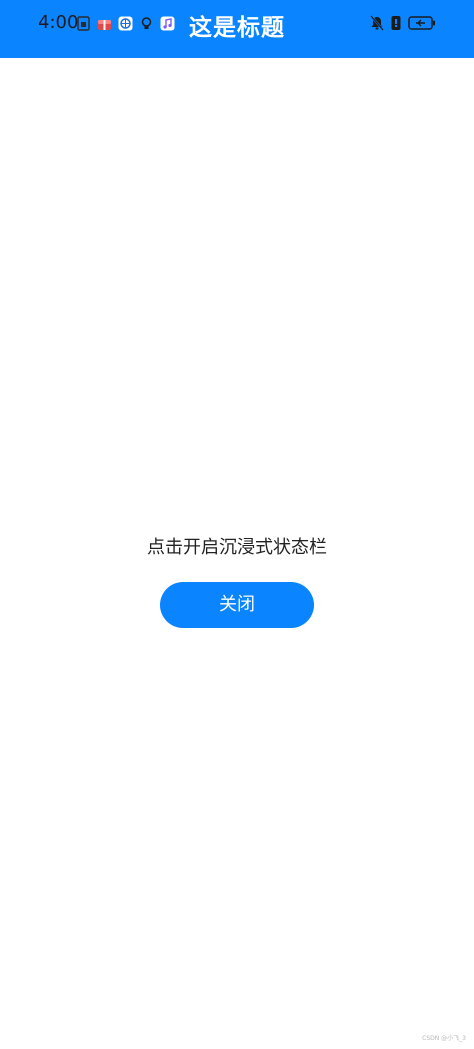 Image resolution: width=474 pixels, height=1049 pixels. What do you see at coordinates (403, 23) in the screenshot?
I see `system-status-icons` at bounding box center [403, 23].